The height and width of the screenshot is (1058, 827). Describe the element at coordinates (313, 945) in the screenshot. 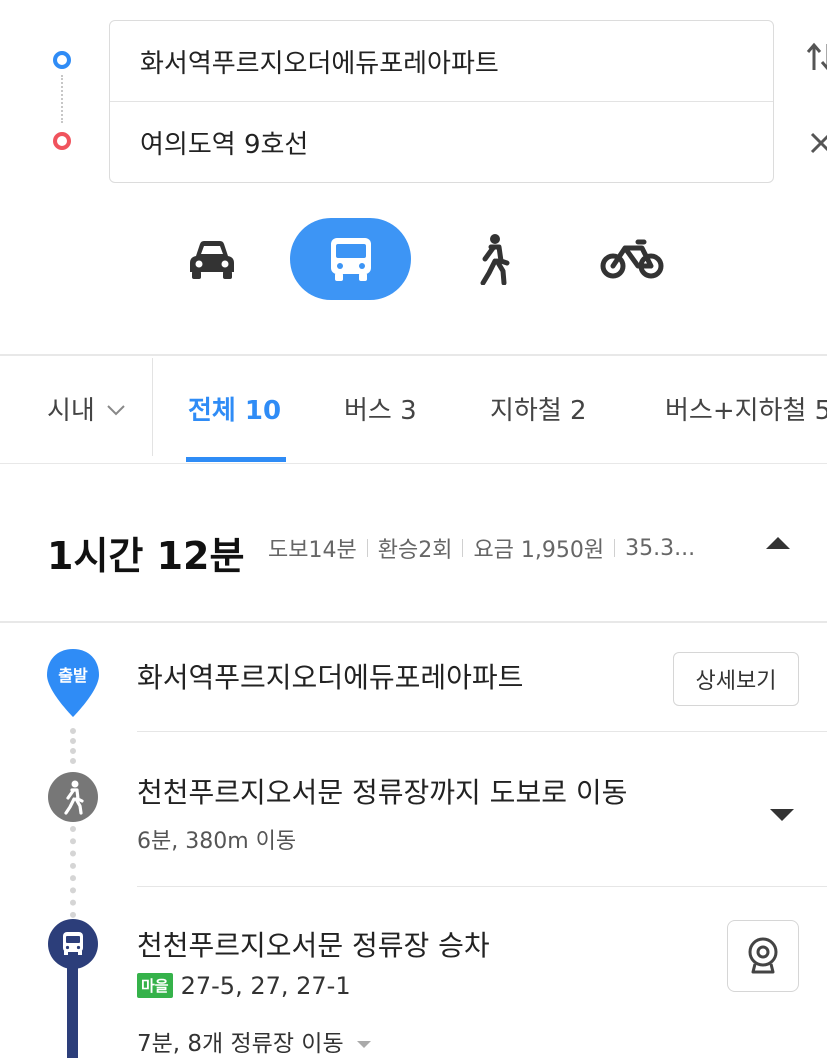

I see `bus-step-title: 천천푸르지오서문 정류장 승차` at that location.